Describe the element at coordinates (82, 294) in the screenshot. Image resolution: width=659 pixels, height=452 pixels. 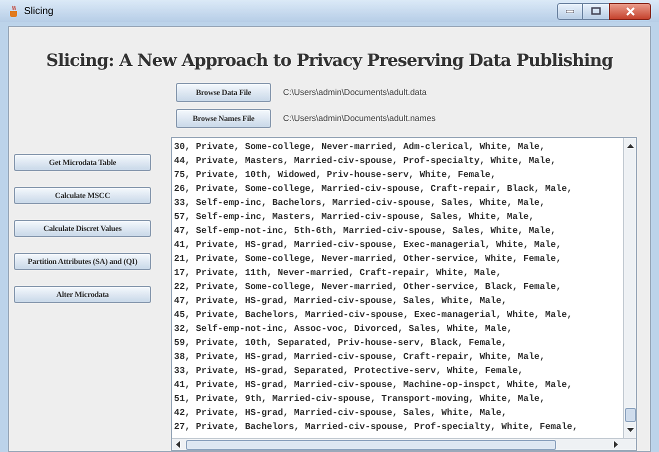
I see `action-button: Alter Microdata` at that location.